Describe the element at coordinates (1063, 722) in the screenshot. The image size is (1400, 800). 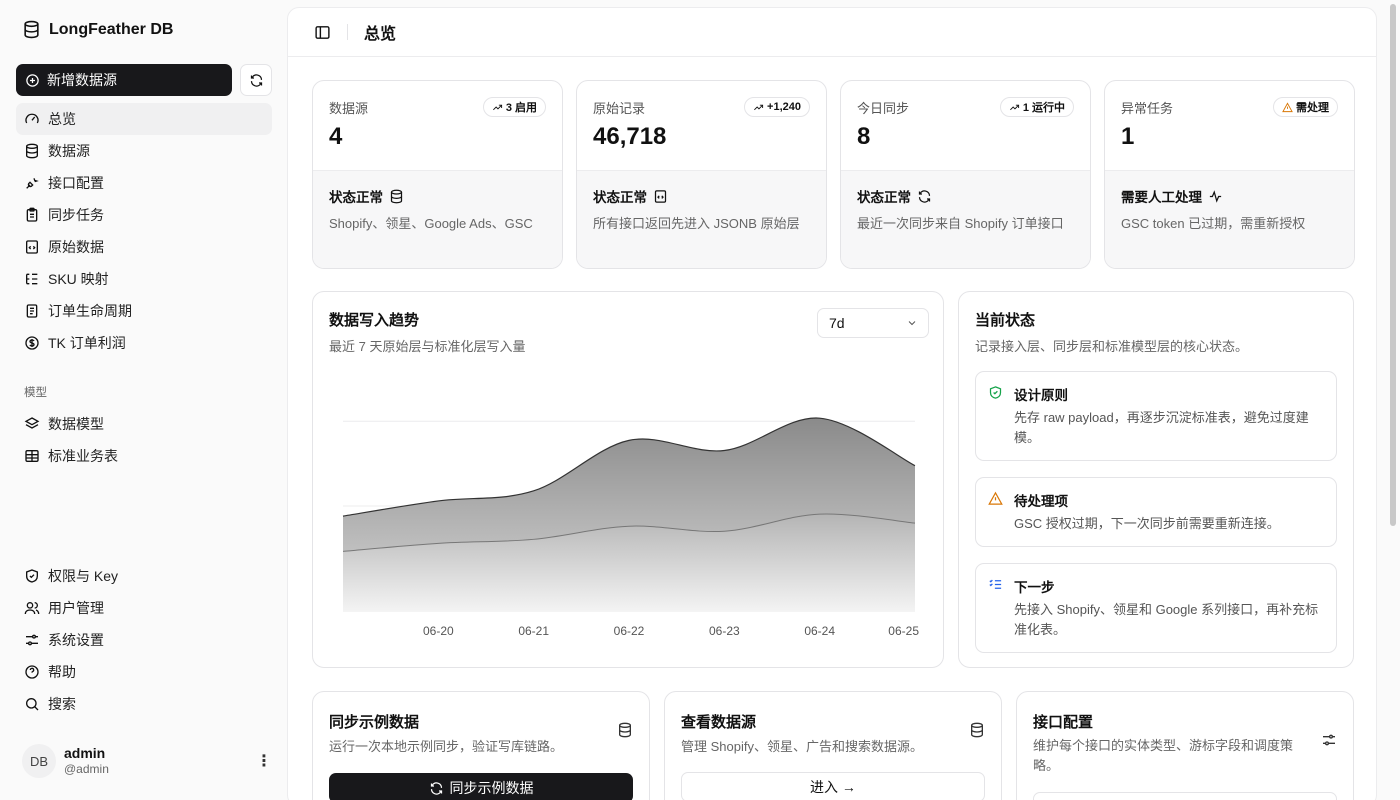
I see `action-title: 接口配置` at that location.